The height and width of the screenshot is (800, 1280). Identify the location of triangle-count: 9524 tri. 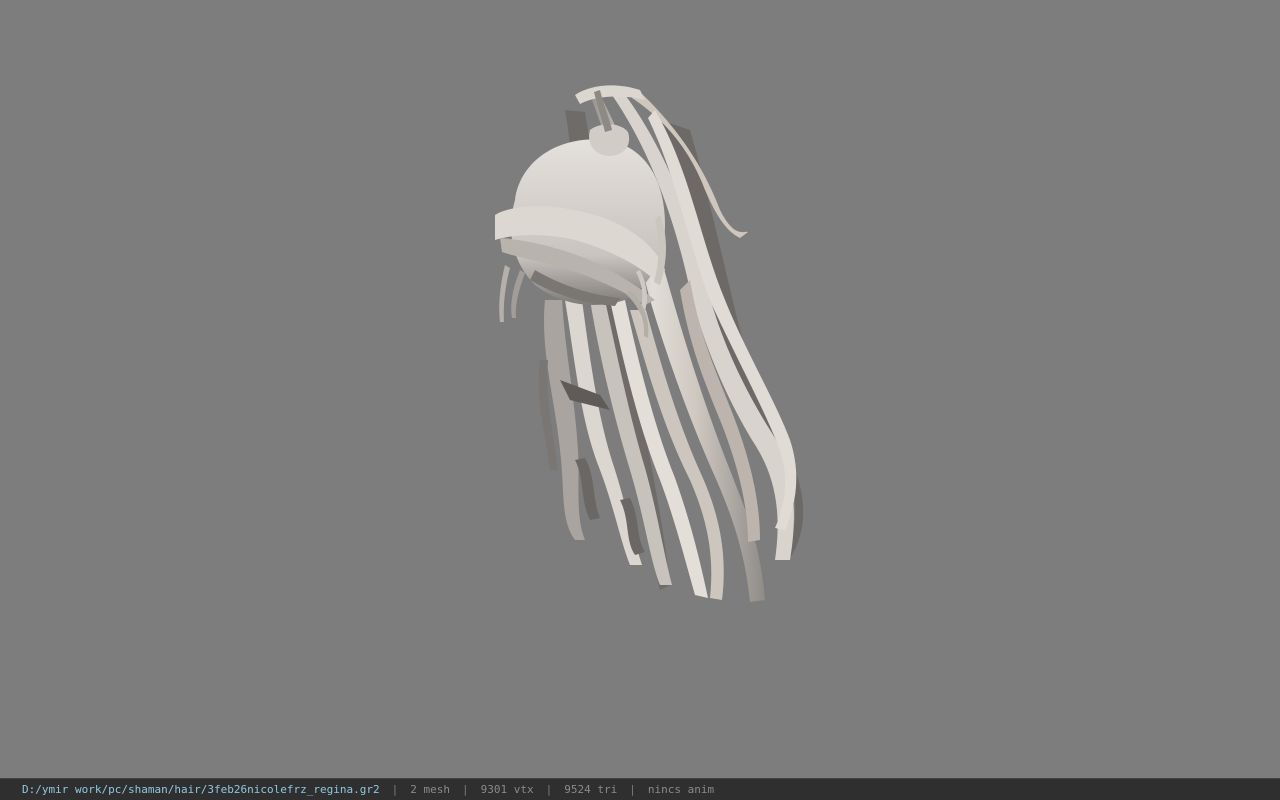
(591, 789).